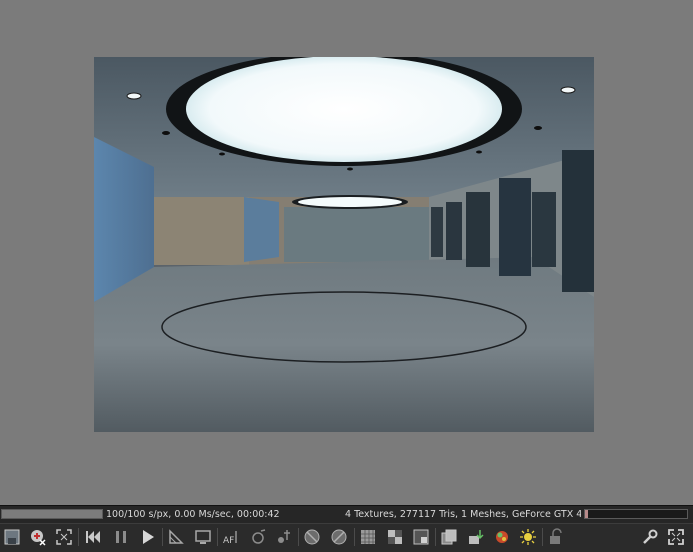 The image size is (693, 552). I want to click on render-pass-icon, so click(502, 537).